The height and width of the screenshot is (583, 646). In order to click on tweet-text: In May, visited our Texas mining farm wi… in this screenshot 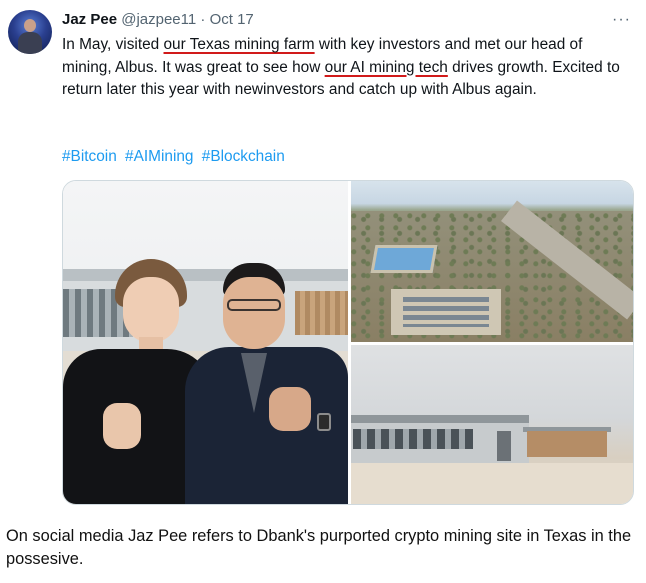, I will do `click(347, 68)`.